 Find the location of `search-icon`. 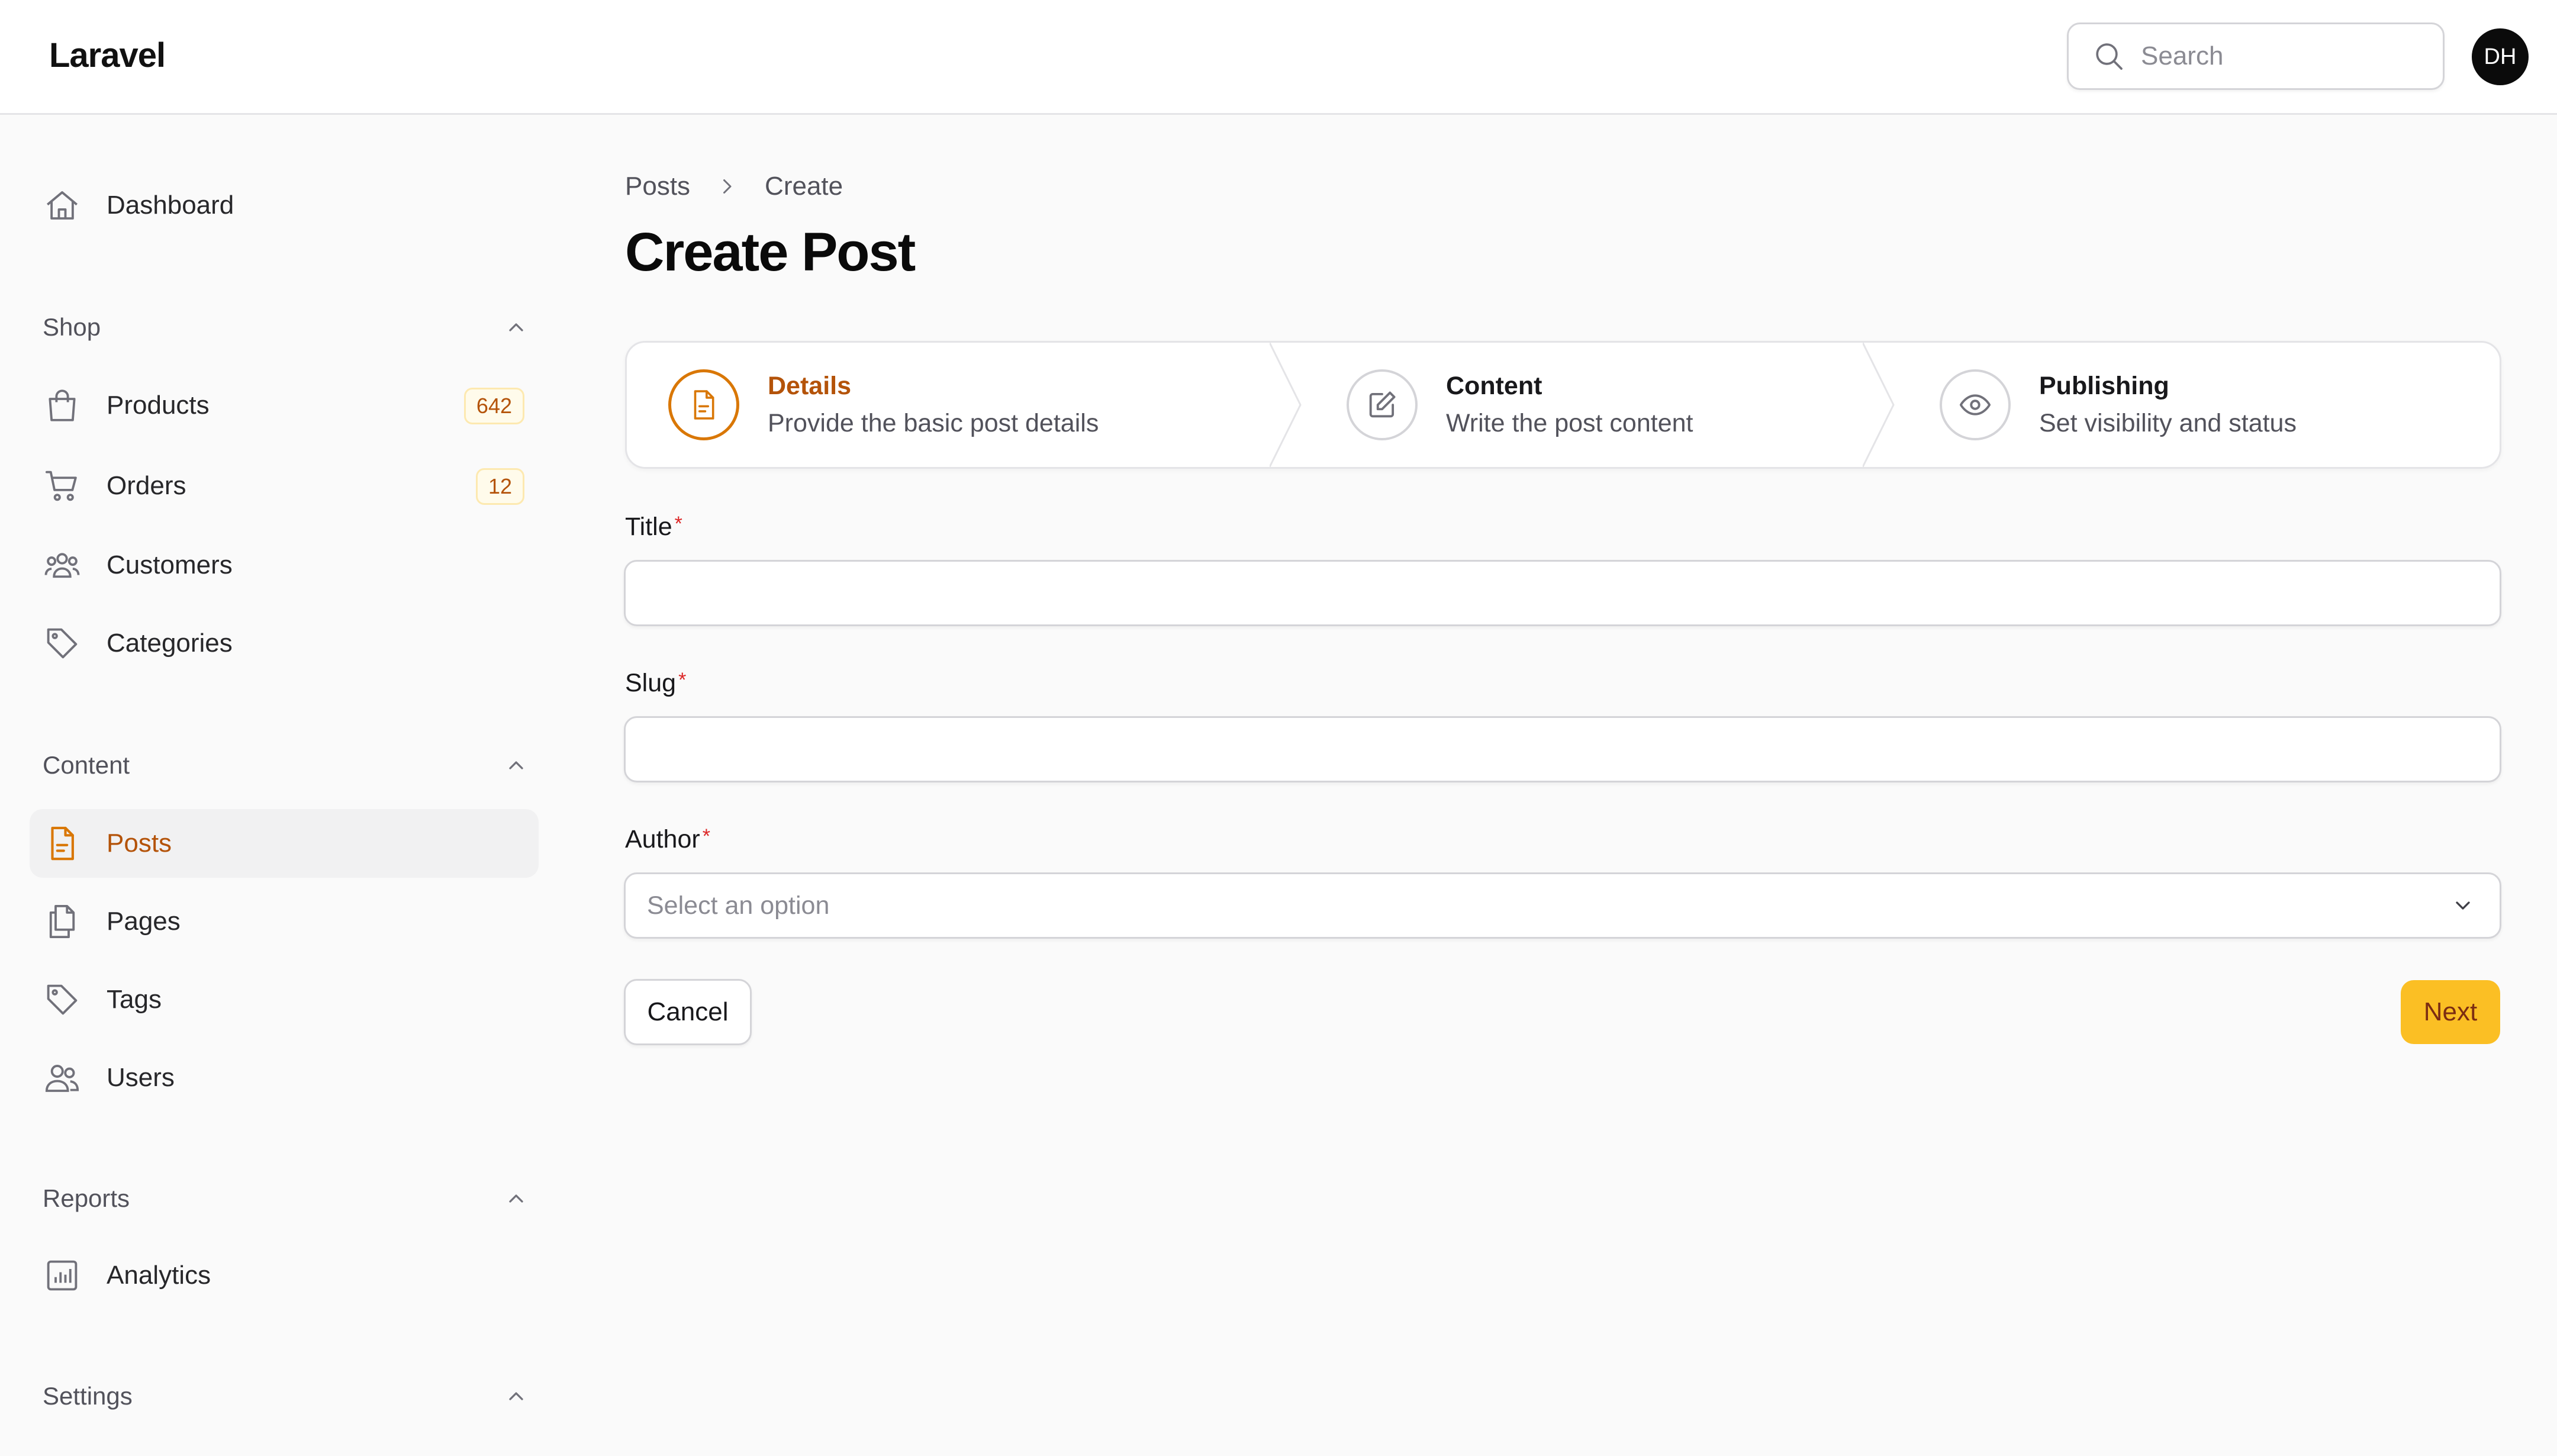

search-icon is located at coordinates (2109, 56).